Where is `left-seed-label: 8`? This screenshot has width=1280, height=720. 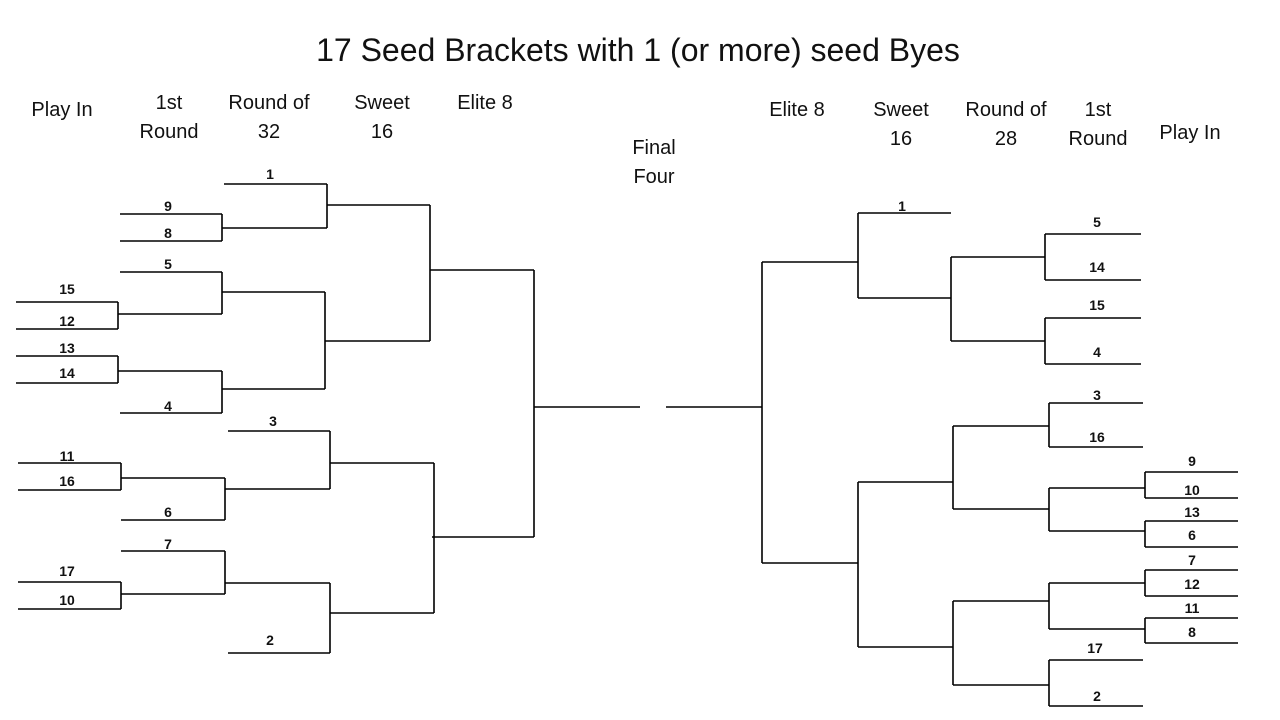 left-seed-label: 8 is located at coordinates (168, 233).